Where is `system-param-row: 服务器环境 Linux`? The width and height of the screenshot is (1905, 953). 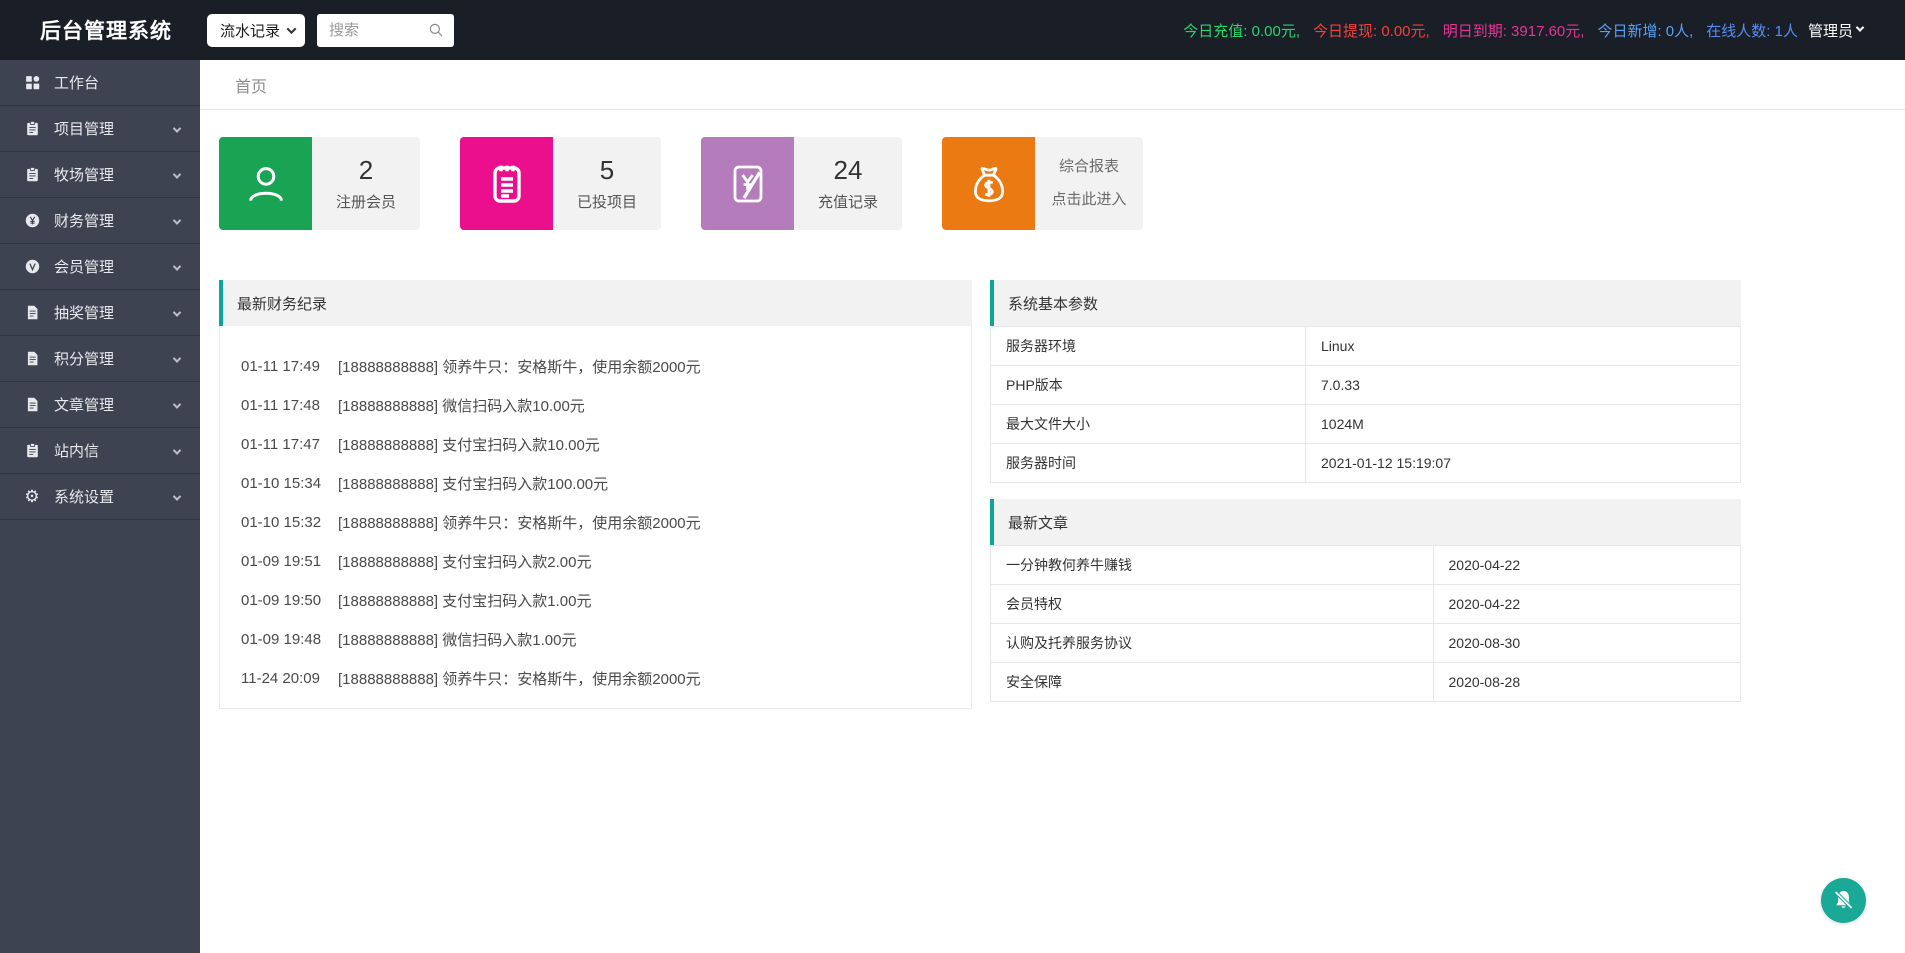 system-param-row: 服务器环境 Linux is located at coordinates (1365, 346).